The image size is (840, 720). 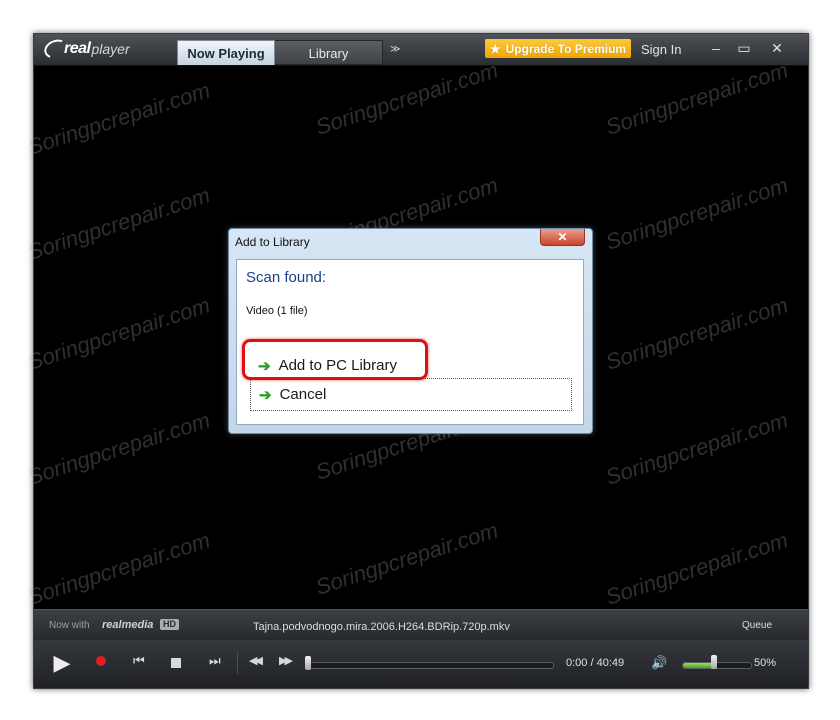 What do you see at coordinates (431, 665) in the screenshot?
I see `seek-bar` at bounding box center [431, 665].